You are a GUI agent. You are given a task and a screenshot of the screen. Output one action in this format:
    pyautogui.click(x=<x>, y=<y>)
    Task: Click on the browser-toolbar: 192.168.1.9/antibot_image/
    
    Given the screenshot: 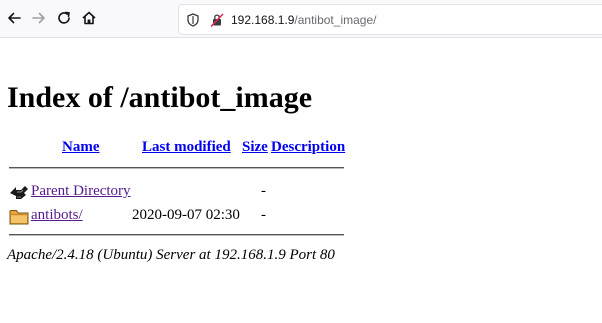 What is the action you would take?
    pyautogui.click(x=301, y=19)
    